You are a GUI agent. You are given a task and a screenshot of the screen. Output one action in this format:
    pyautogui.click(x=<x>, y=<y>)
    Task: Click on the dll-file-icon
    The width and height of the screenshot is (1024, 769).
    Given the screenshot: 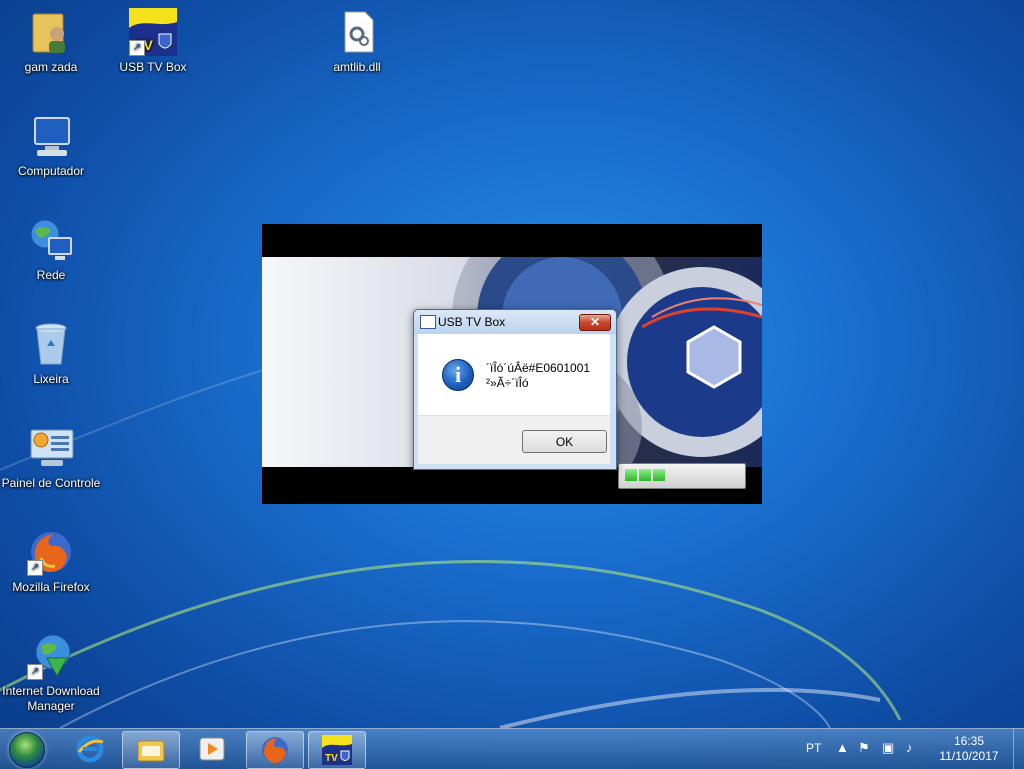 What is the action you would take?
    pyautogui.click(x=357, y=32)
    